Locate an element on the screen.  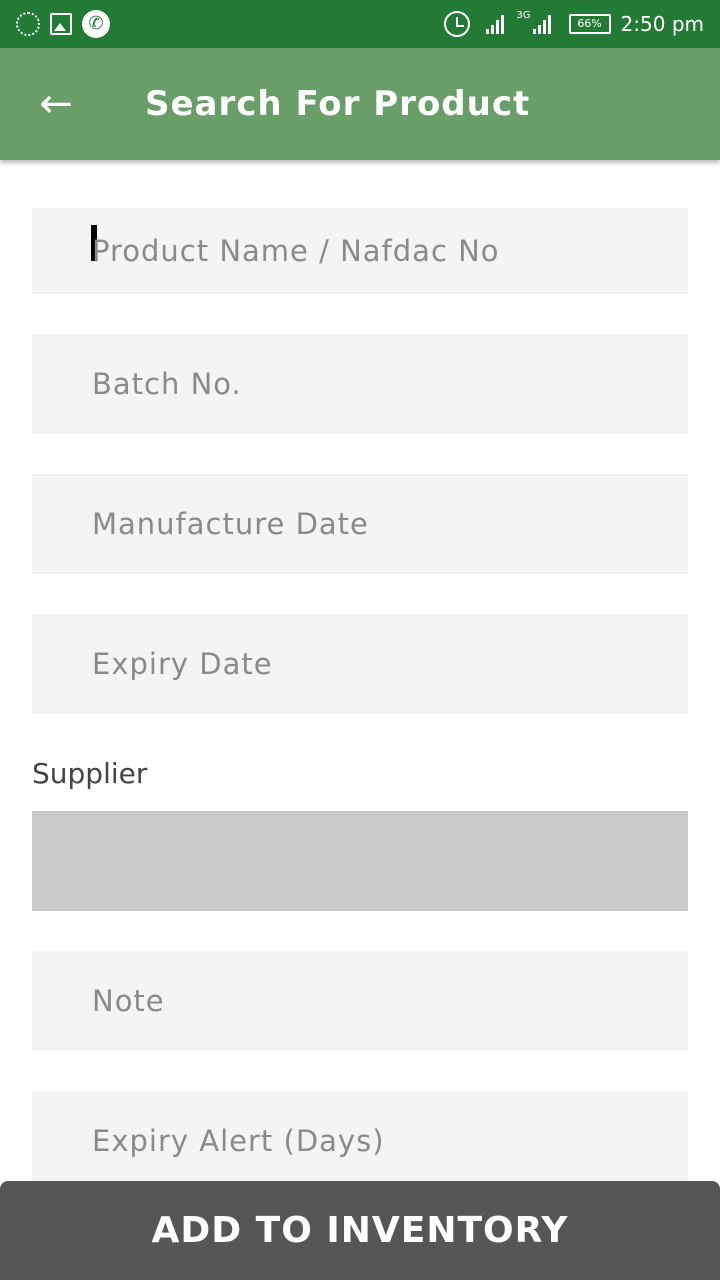
product-search-input: Product Name / Nafdac No is located at coordinates (360, 251).